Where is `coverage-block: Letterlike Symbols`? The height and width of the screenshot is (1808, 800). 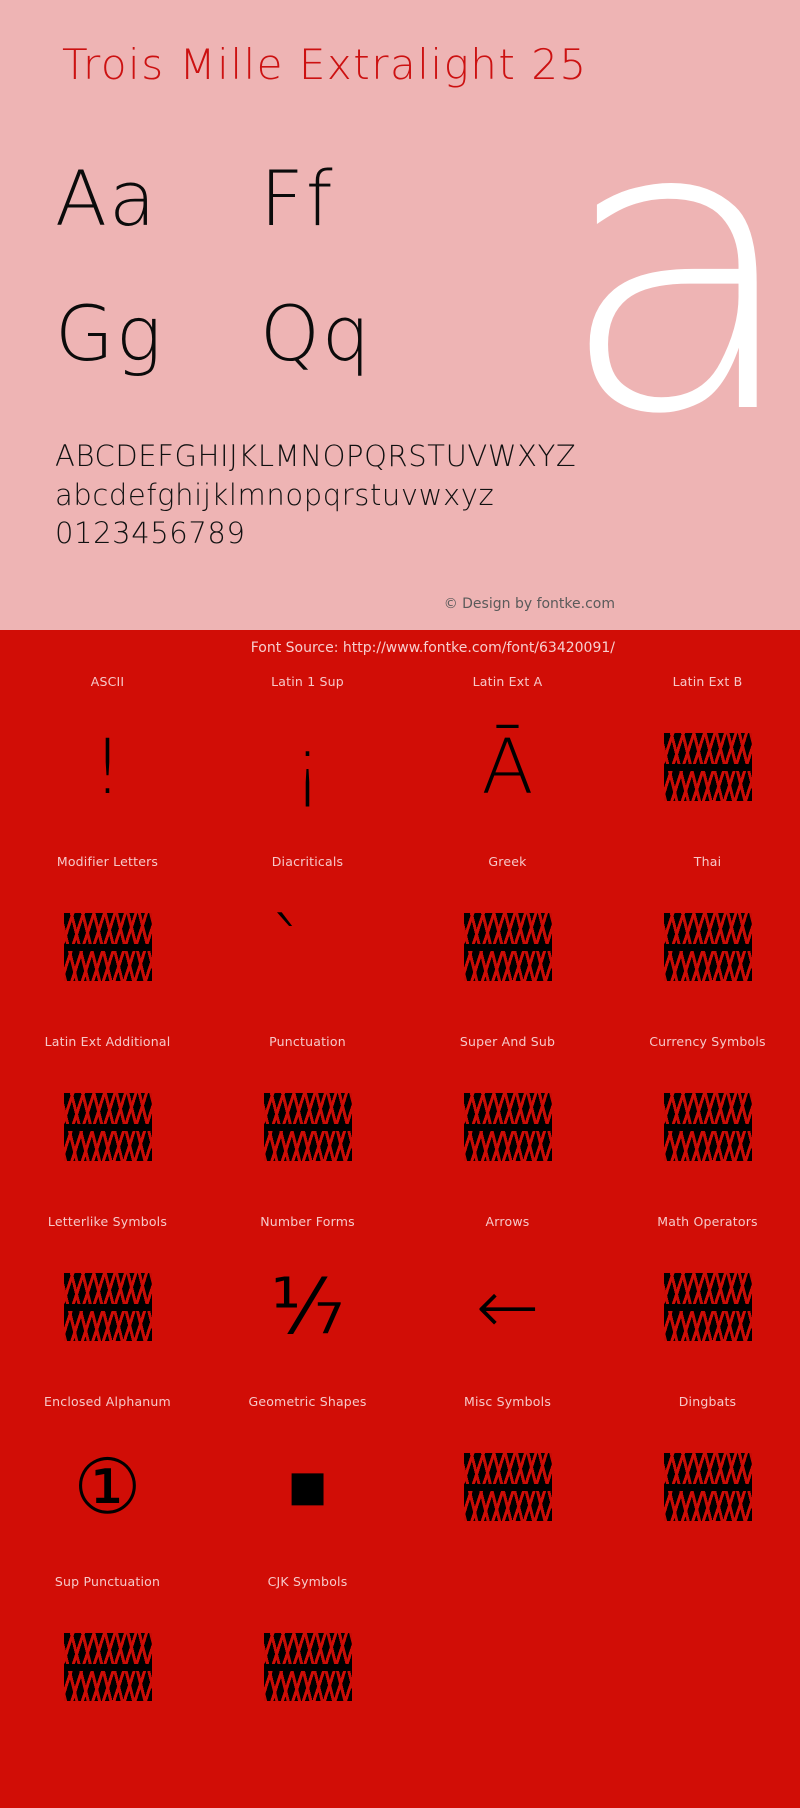 coverage-block: Letterlike Symbols is located at coordinates (107, 1302).